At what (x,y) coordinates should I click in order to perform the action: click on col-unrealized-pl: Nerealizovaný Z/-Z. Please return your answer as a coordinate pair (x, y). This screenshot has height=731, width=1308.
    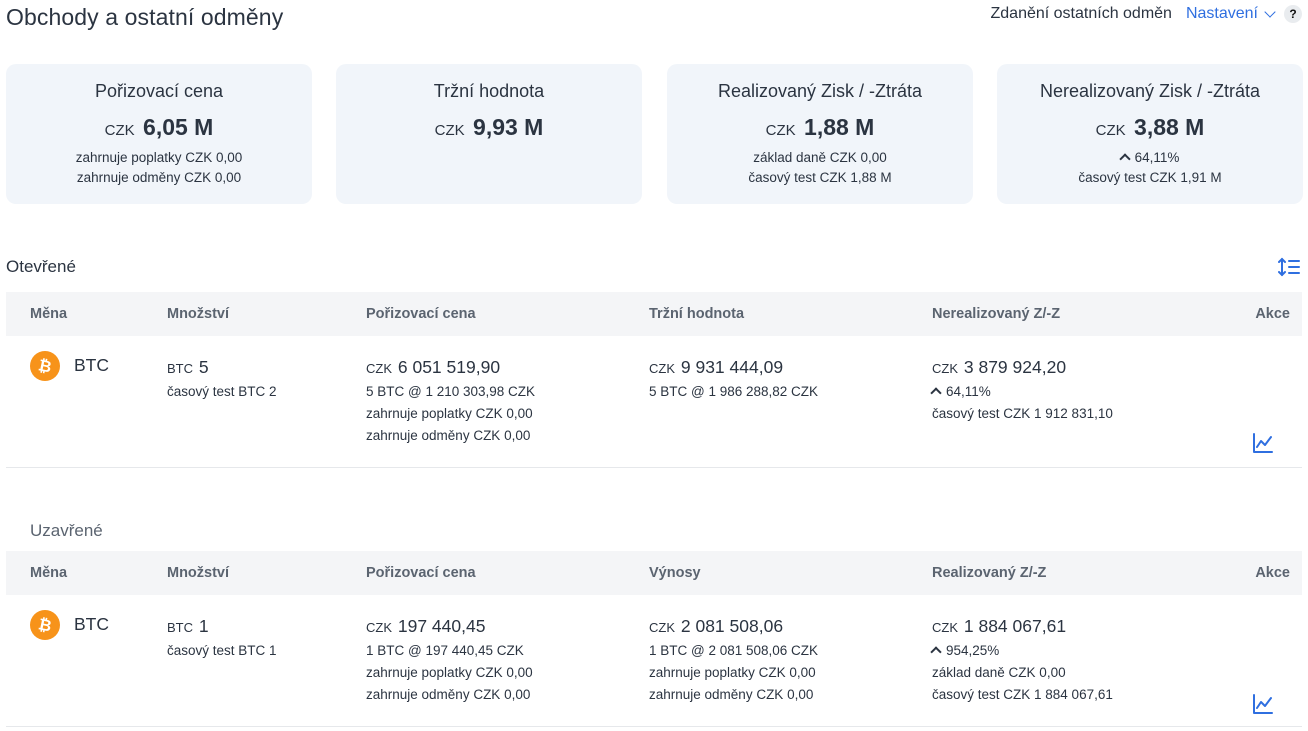
    Looking at the image, I should click on (996, 314).